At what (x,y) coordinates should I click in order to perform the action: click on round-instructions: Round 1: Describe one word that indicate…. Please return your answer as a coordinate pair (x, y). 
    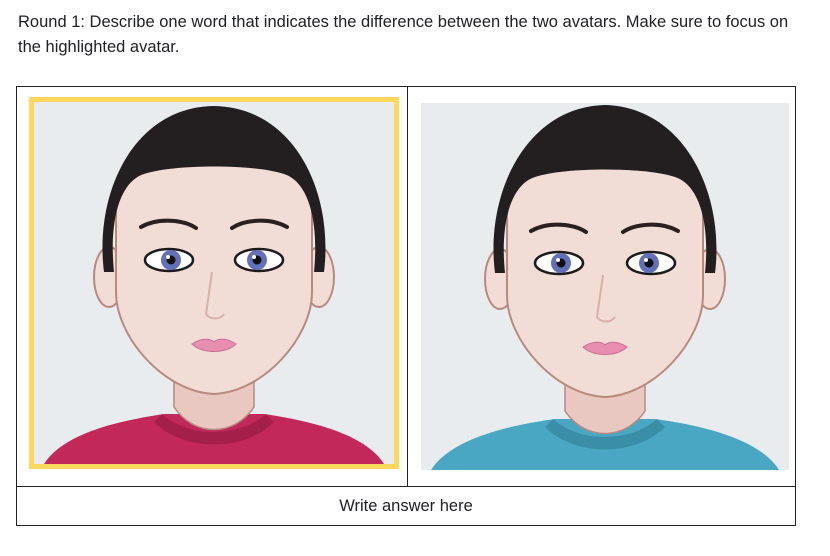
    Looking at the image, I should click on (403, 34).